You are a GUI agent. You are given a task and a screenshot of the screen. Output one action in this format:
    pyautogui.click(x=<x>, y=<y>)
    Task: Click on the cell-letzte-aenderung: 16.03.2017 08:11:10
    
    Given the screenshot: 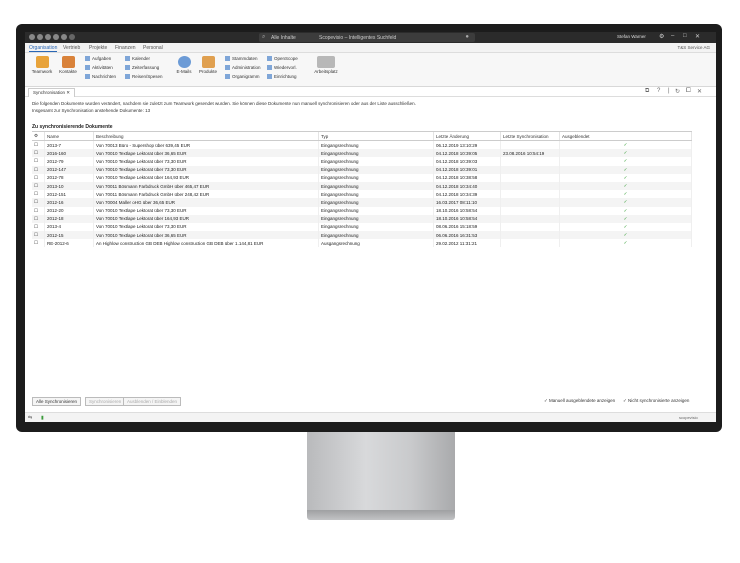 What is the action you would take?
    pyautogui.click(x=467, y=202)
    